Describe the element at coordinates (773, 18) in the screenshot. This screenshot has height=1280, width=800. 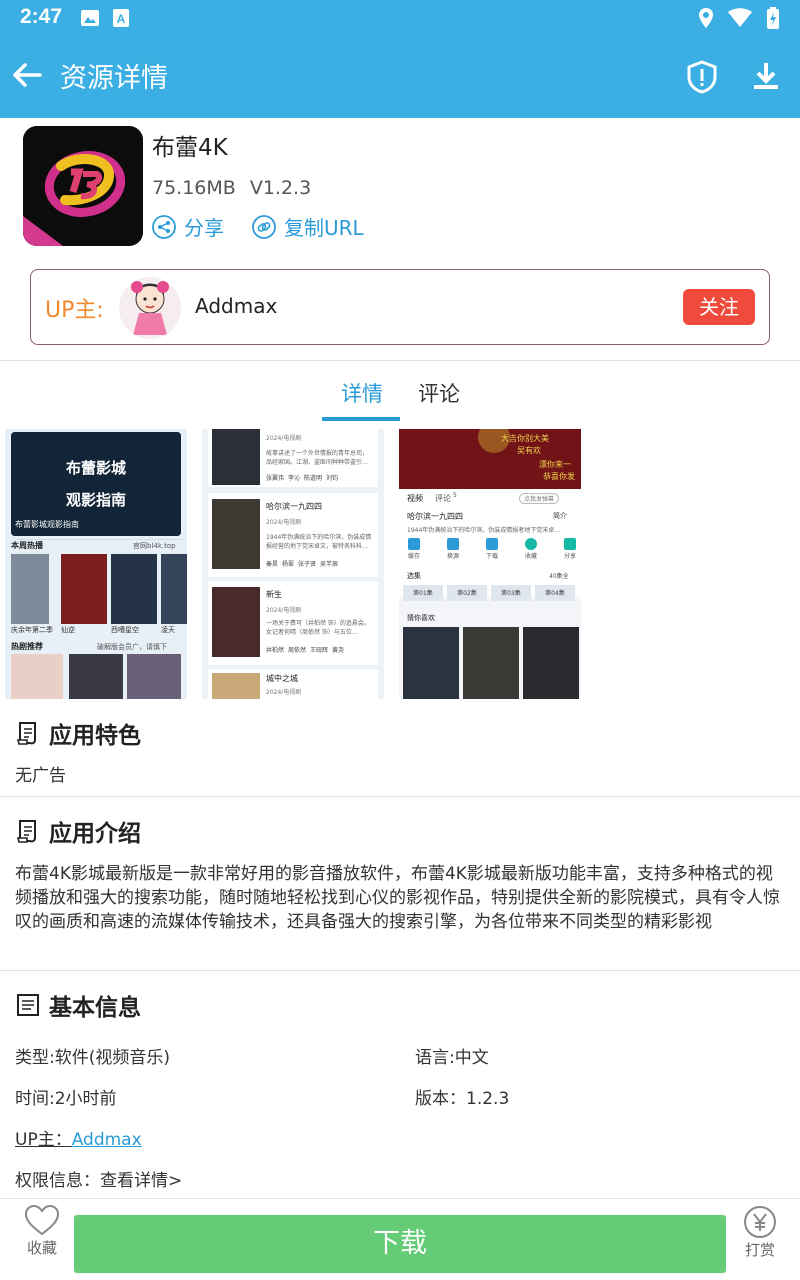
I see `battery-icon` at that location.